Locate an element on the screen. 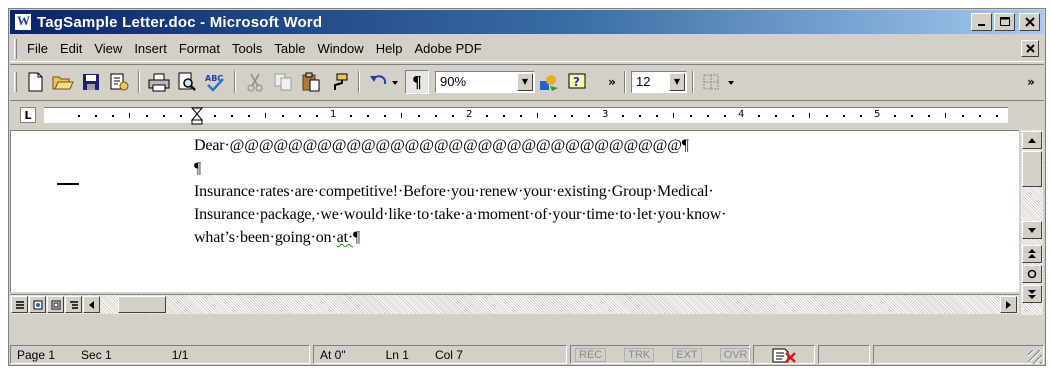  web-layout-icon is located at coordinates (37, 304).